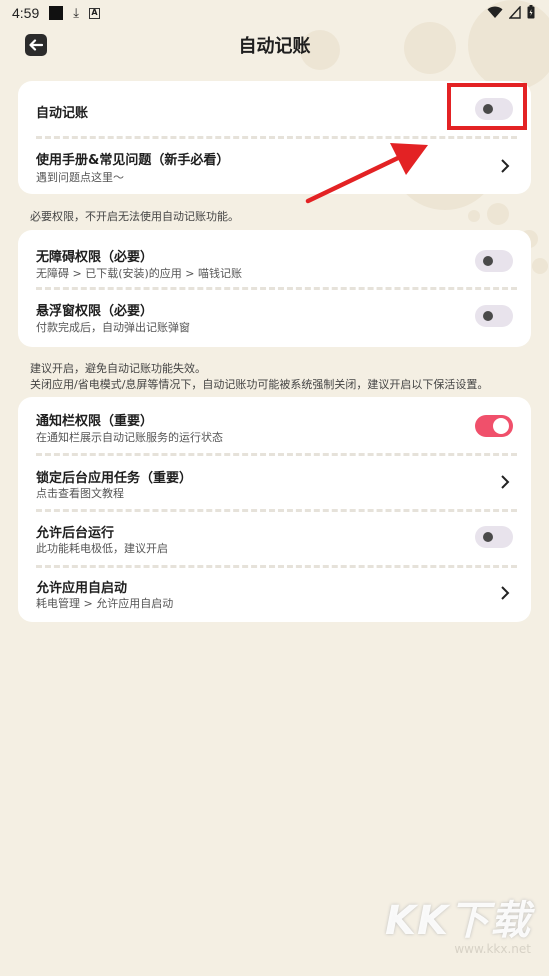 The width and height of the screenshot is (549, 976). I want to click on app-header: 自动记账, so click(274, 45).